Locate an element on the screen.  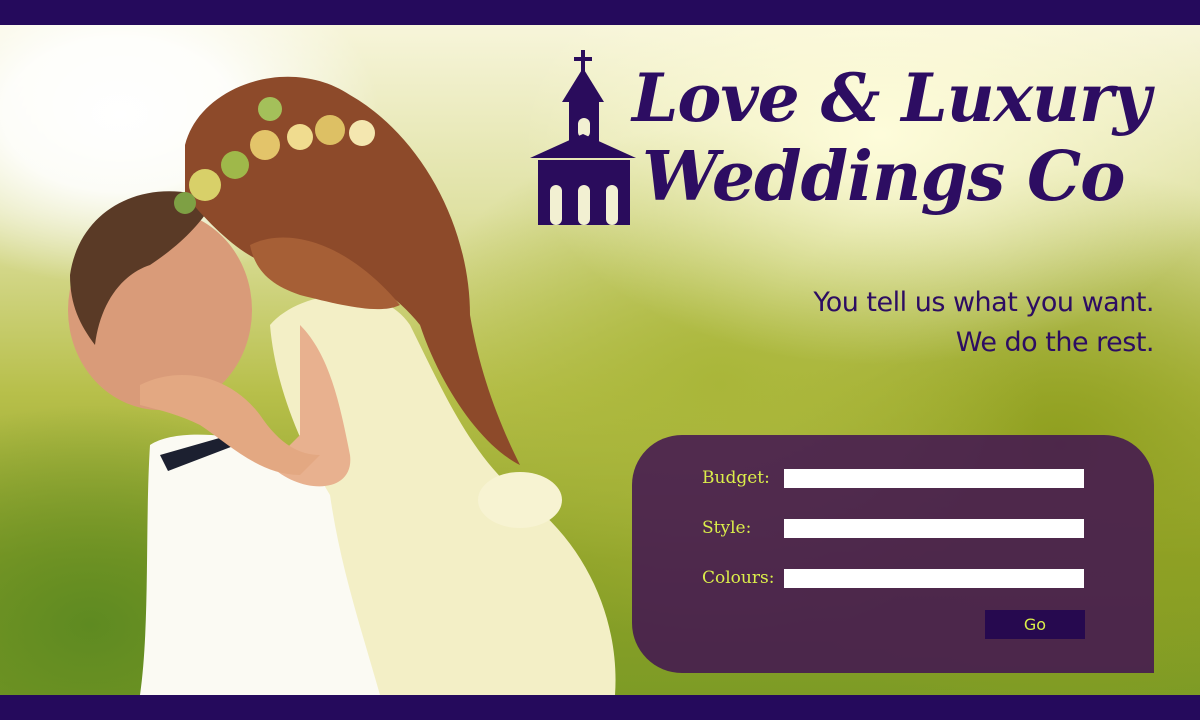
colours-label: Colours: is located at coordinates (738, 578).